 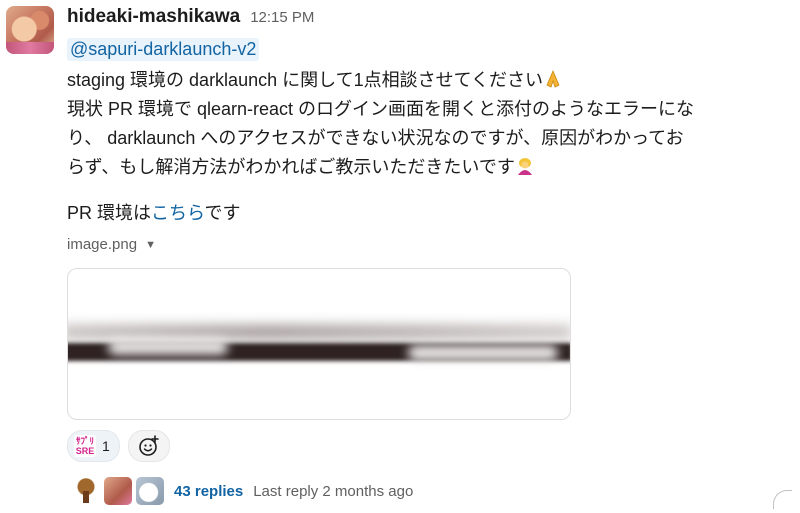 I want to click on user-group-mention: @sapuri-darklaunch-v2, so click(x=163, y=49).